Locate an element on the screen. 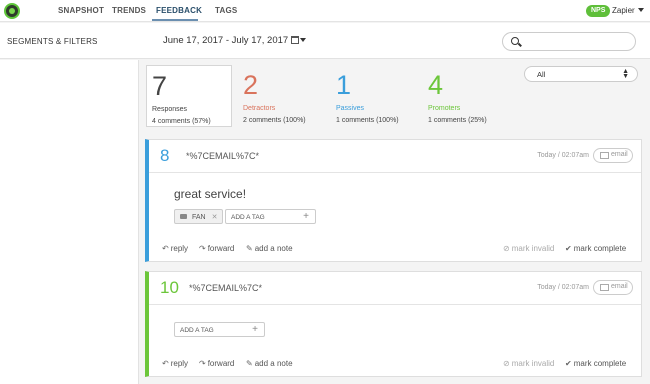 The height and width of the screenshot is (384, 650). nav-trends: TRENDS is located at coordinates (129, 10).